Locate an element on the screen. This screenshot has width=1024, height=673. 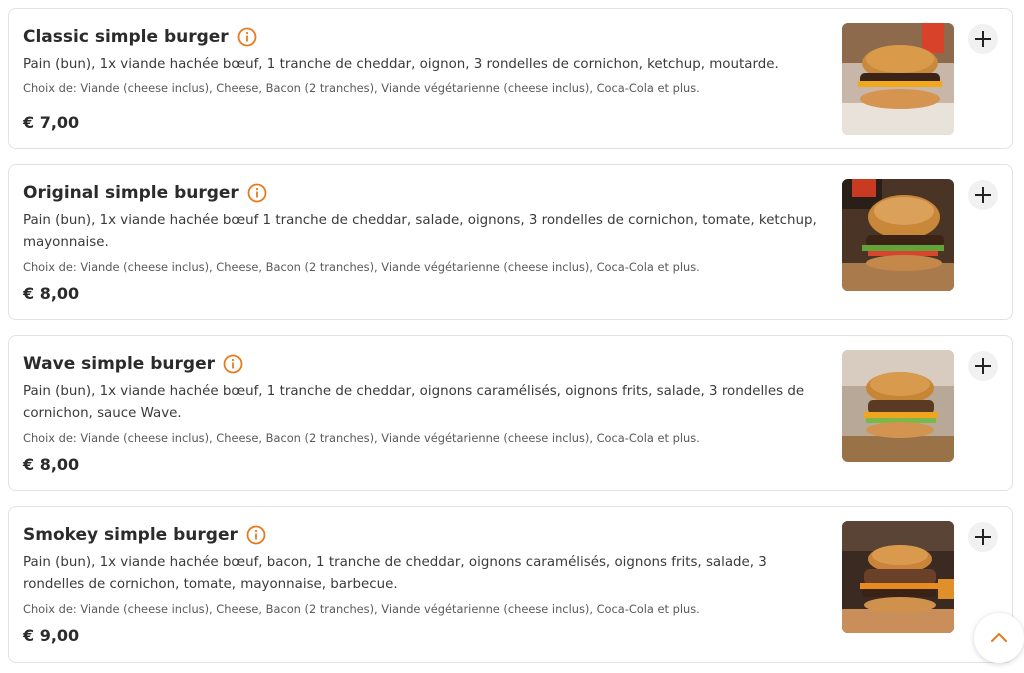
menu-item-price: € 7,00 is located at coordinates (51, 122).